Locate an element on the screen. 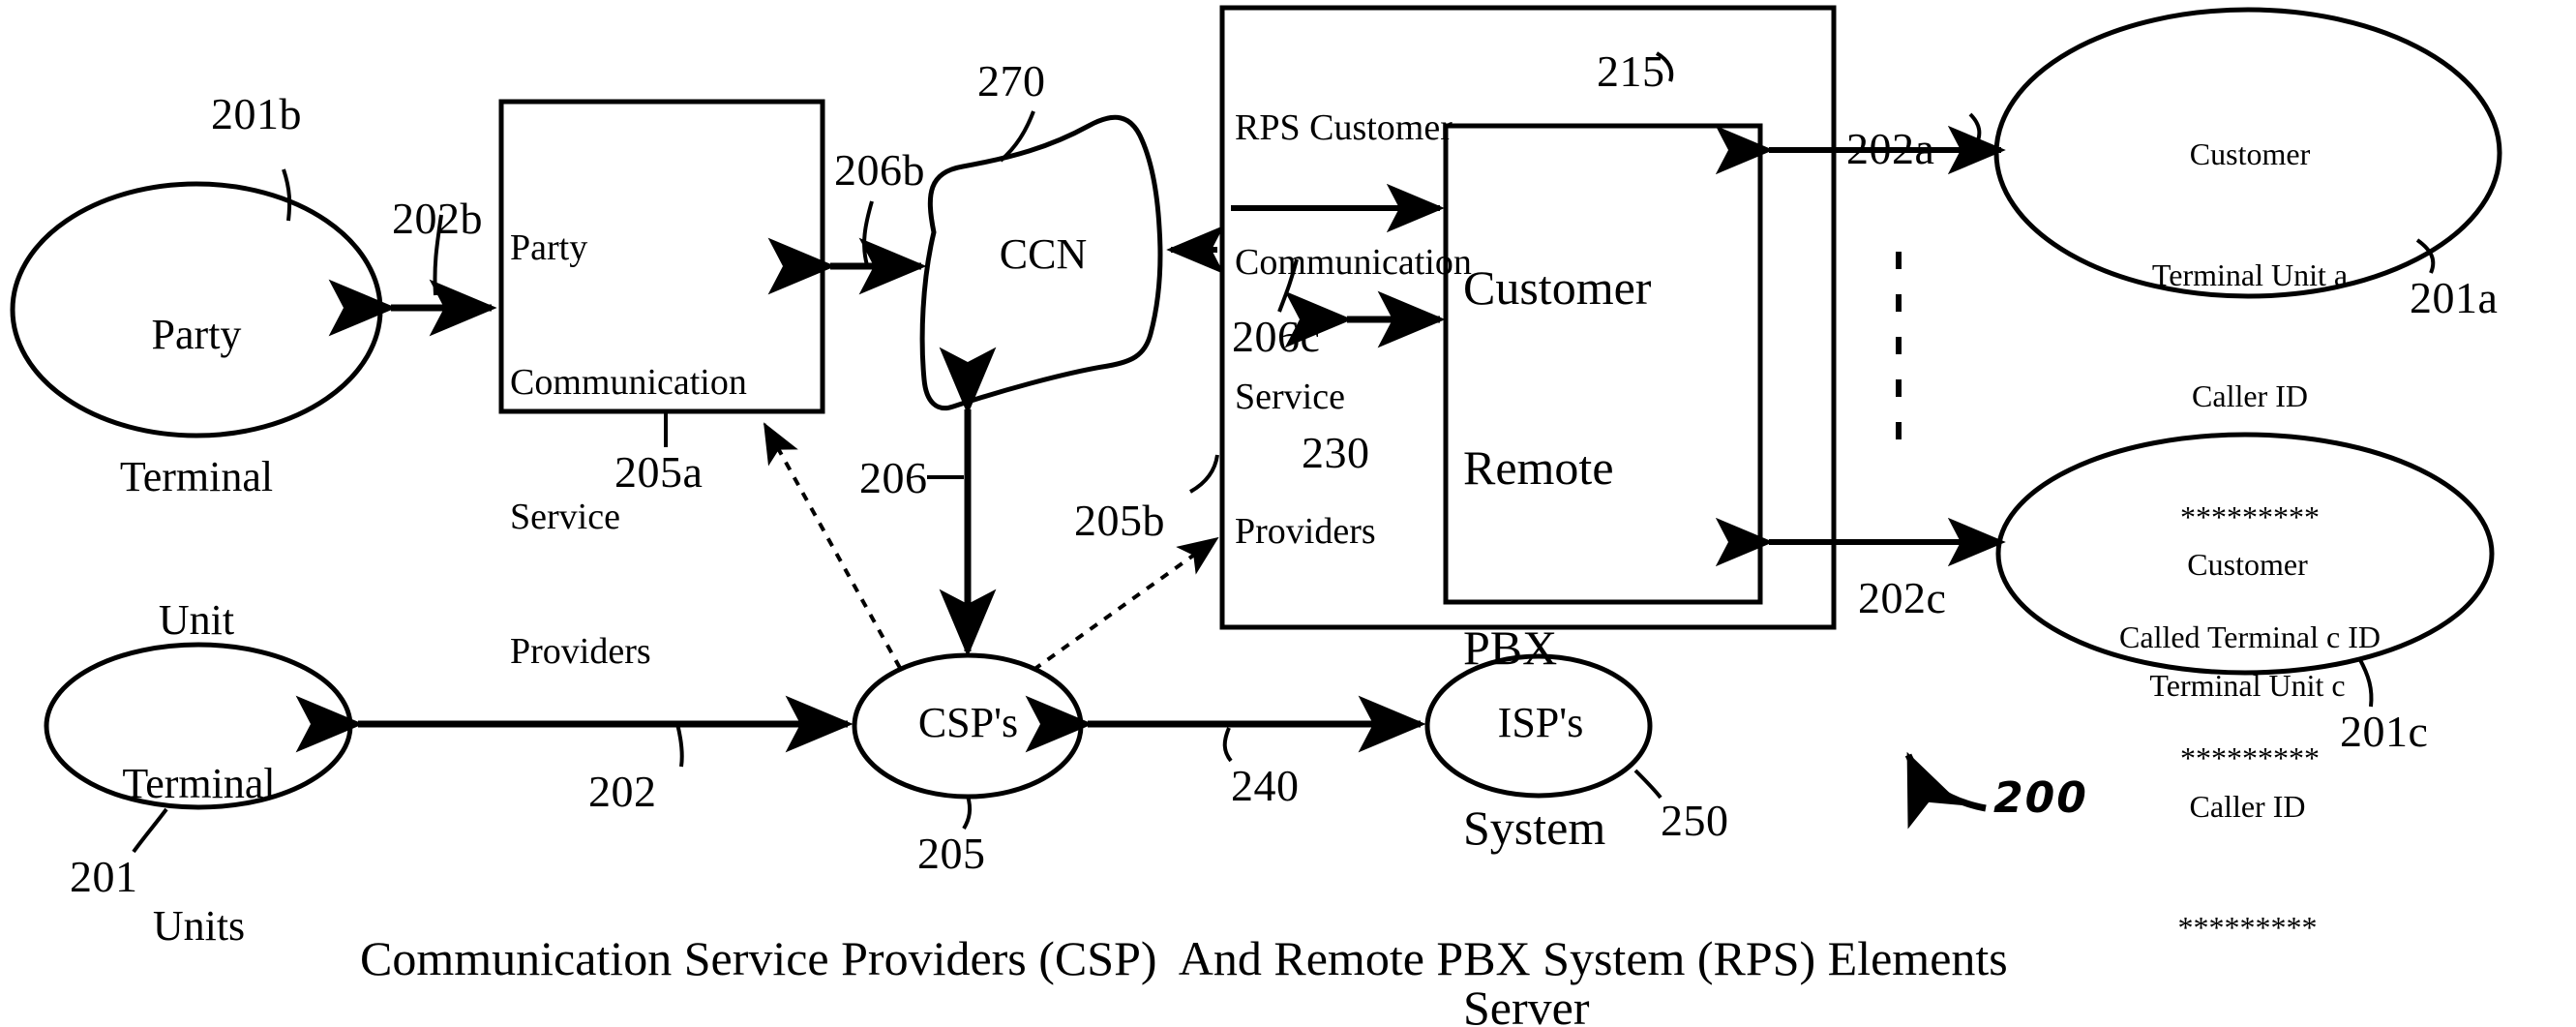 This screenshot has height=1027, width=2576. isps-label: ISP's is located at coordinates (1540, 722).